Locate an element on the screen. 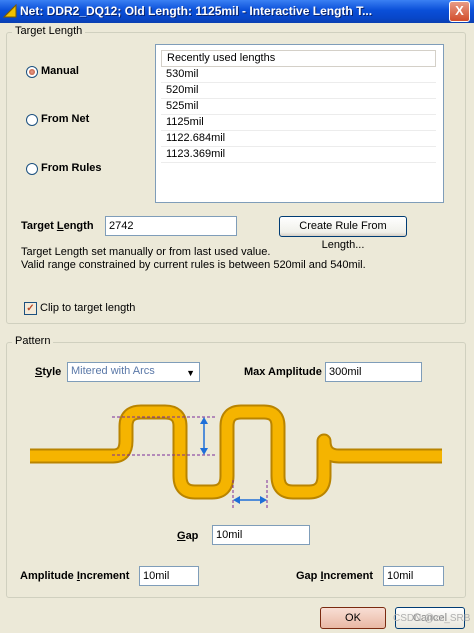 Image resolution: width=474 pixels, height=633 pixels. recent-lengths-header: Recently used lengths is located at coordinates (298, 58).